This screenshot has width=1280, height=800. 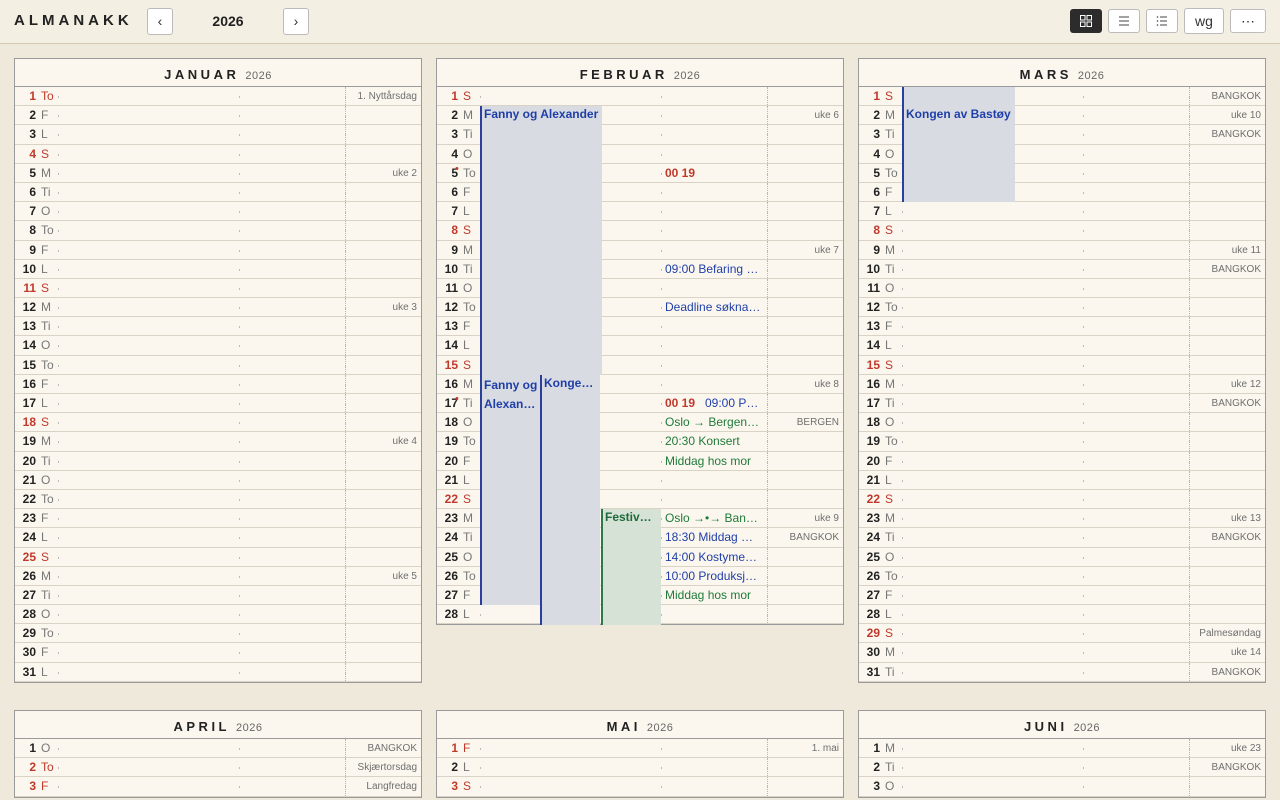 I want to click on day-row: 1 O BANGKOK, so click(x=218, y=749).